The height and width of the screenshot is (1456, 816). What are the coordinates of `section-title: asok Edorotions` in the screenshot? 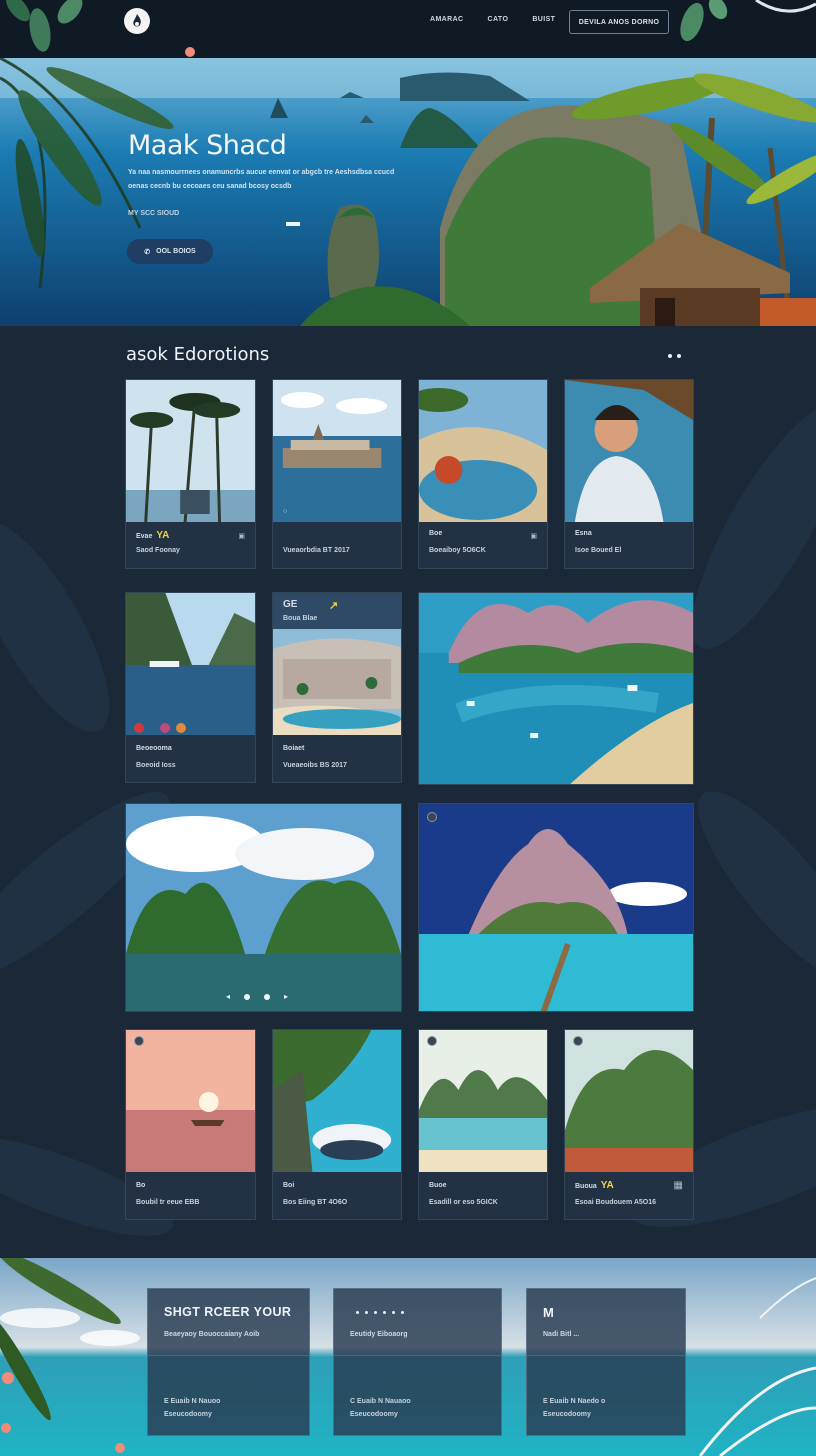 It's located at (198, 354).